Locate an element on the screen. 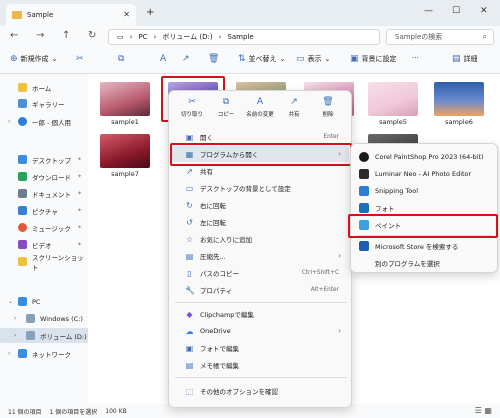 Image resolution: width=500 pixels, height=418 pixels. menu-item-more-options: ⬚ その他のオプションを確認 is located at coordinates (260, 391).